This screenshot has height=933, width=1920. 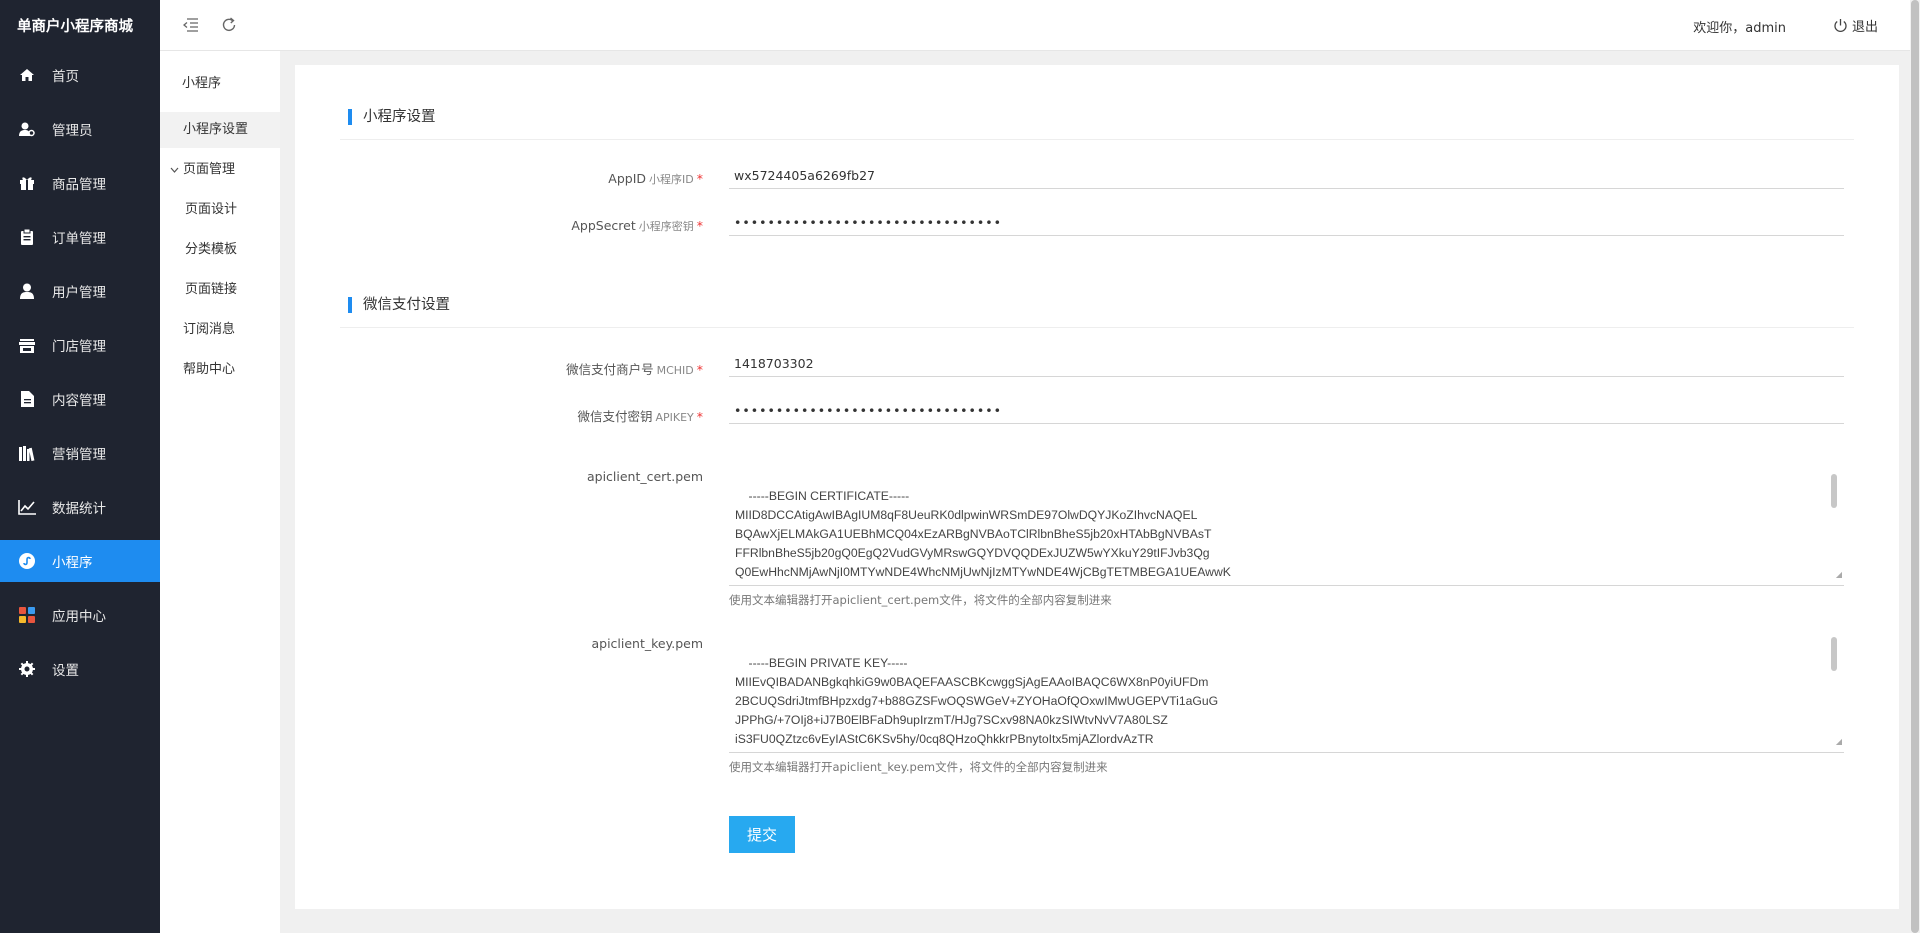 I want to click on sidebar-item-content: 内容管理, so click(x=80, y=399).